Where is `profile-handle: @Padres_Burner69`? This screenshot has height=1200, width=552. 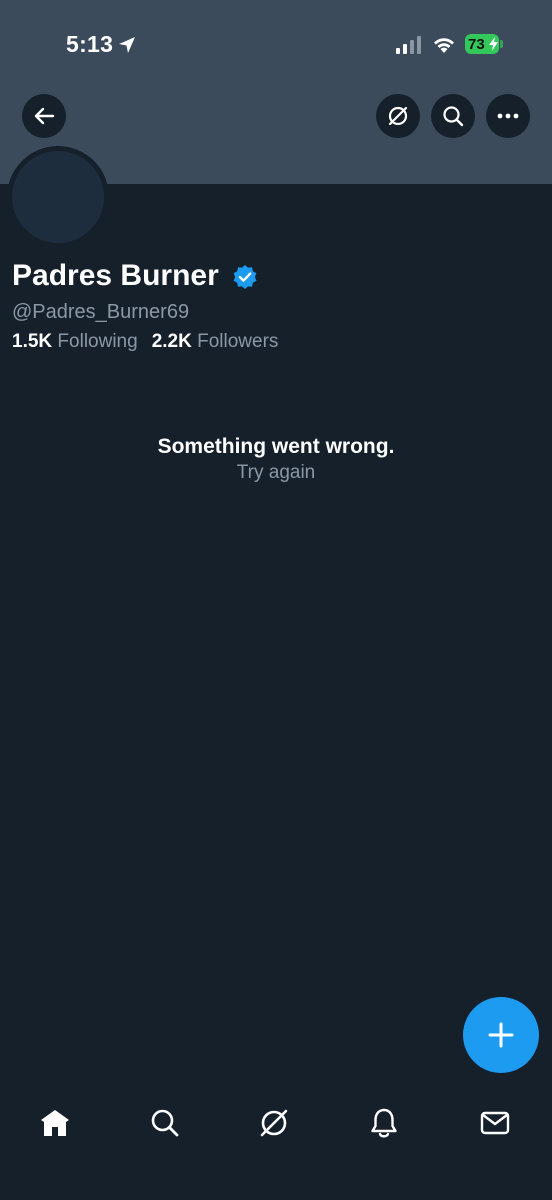
profile-handle: @Padres_Burner69 is located at coordinates (101, 312).